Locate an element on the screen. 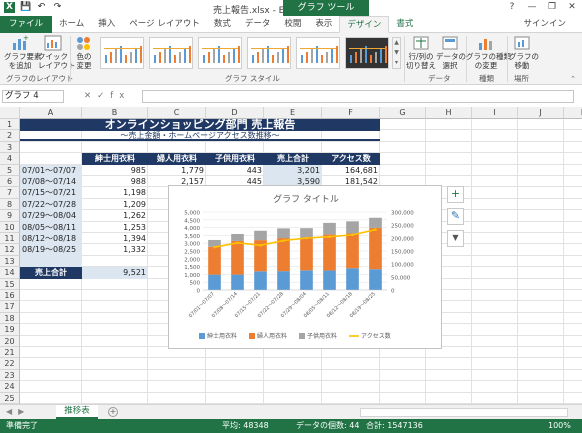 Image resolution: width=582 pixels, height=433 pixels. column-title-cell: アクセス数 is located at coordinates (351, 159).